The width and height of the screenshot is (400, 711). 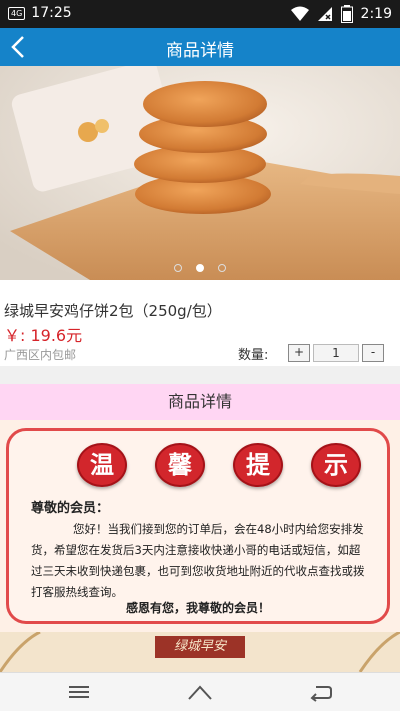 What do you see at coordinates (299, 353) in the screenshot?
I see `quantity-plus-button: +` at bounding box center [299, 353].